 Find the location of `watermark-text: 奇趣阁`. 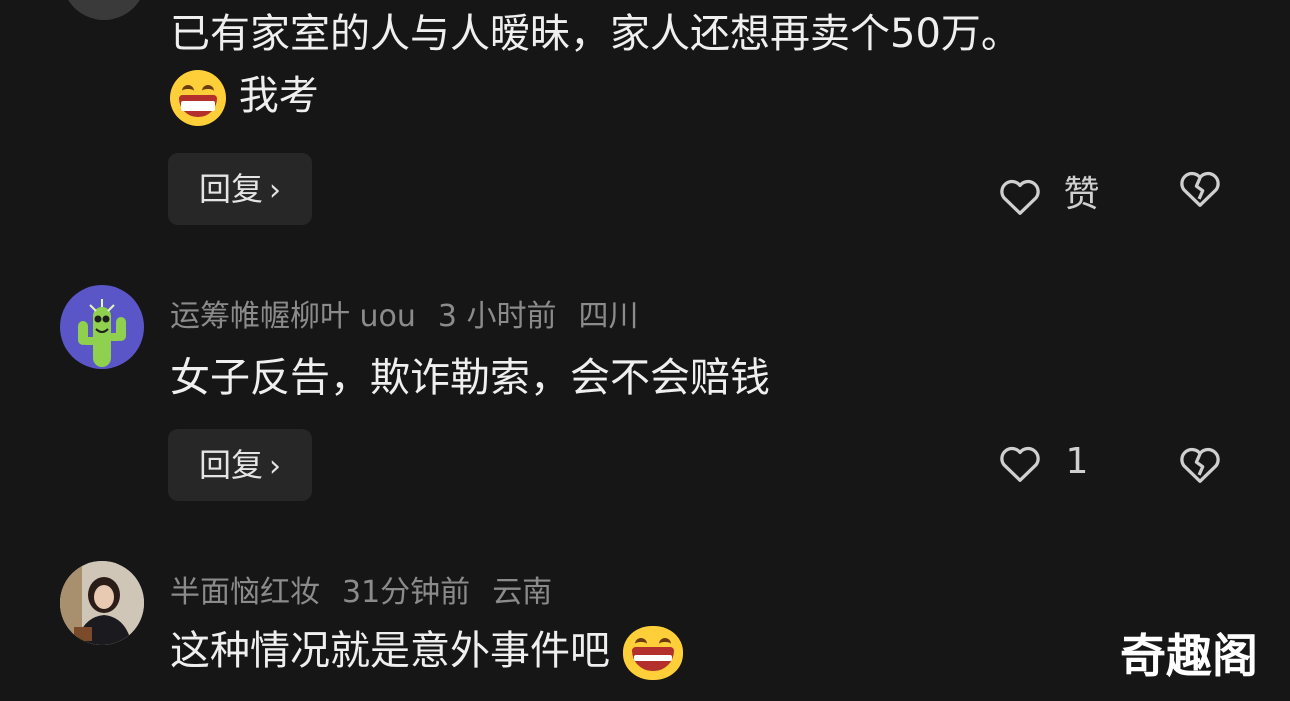

watermark-text: 奇趣阁 is located at coordinates (1189, 656).